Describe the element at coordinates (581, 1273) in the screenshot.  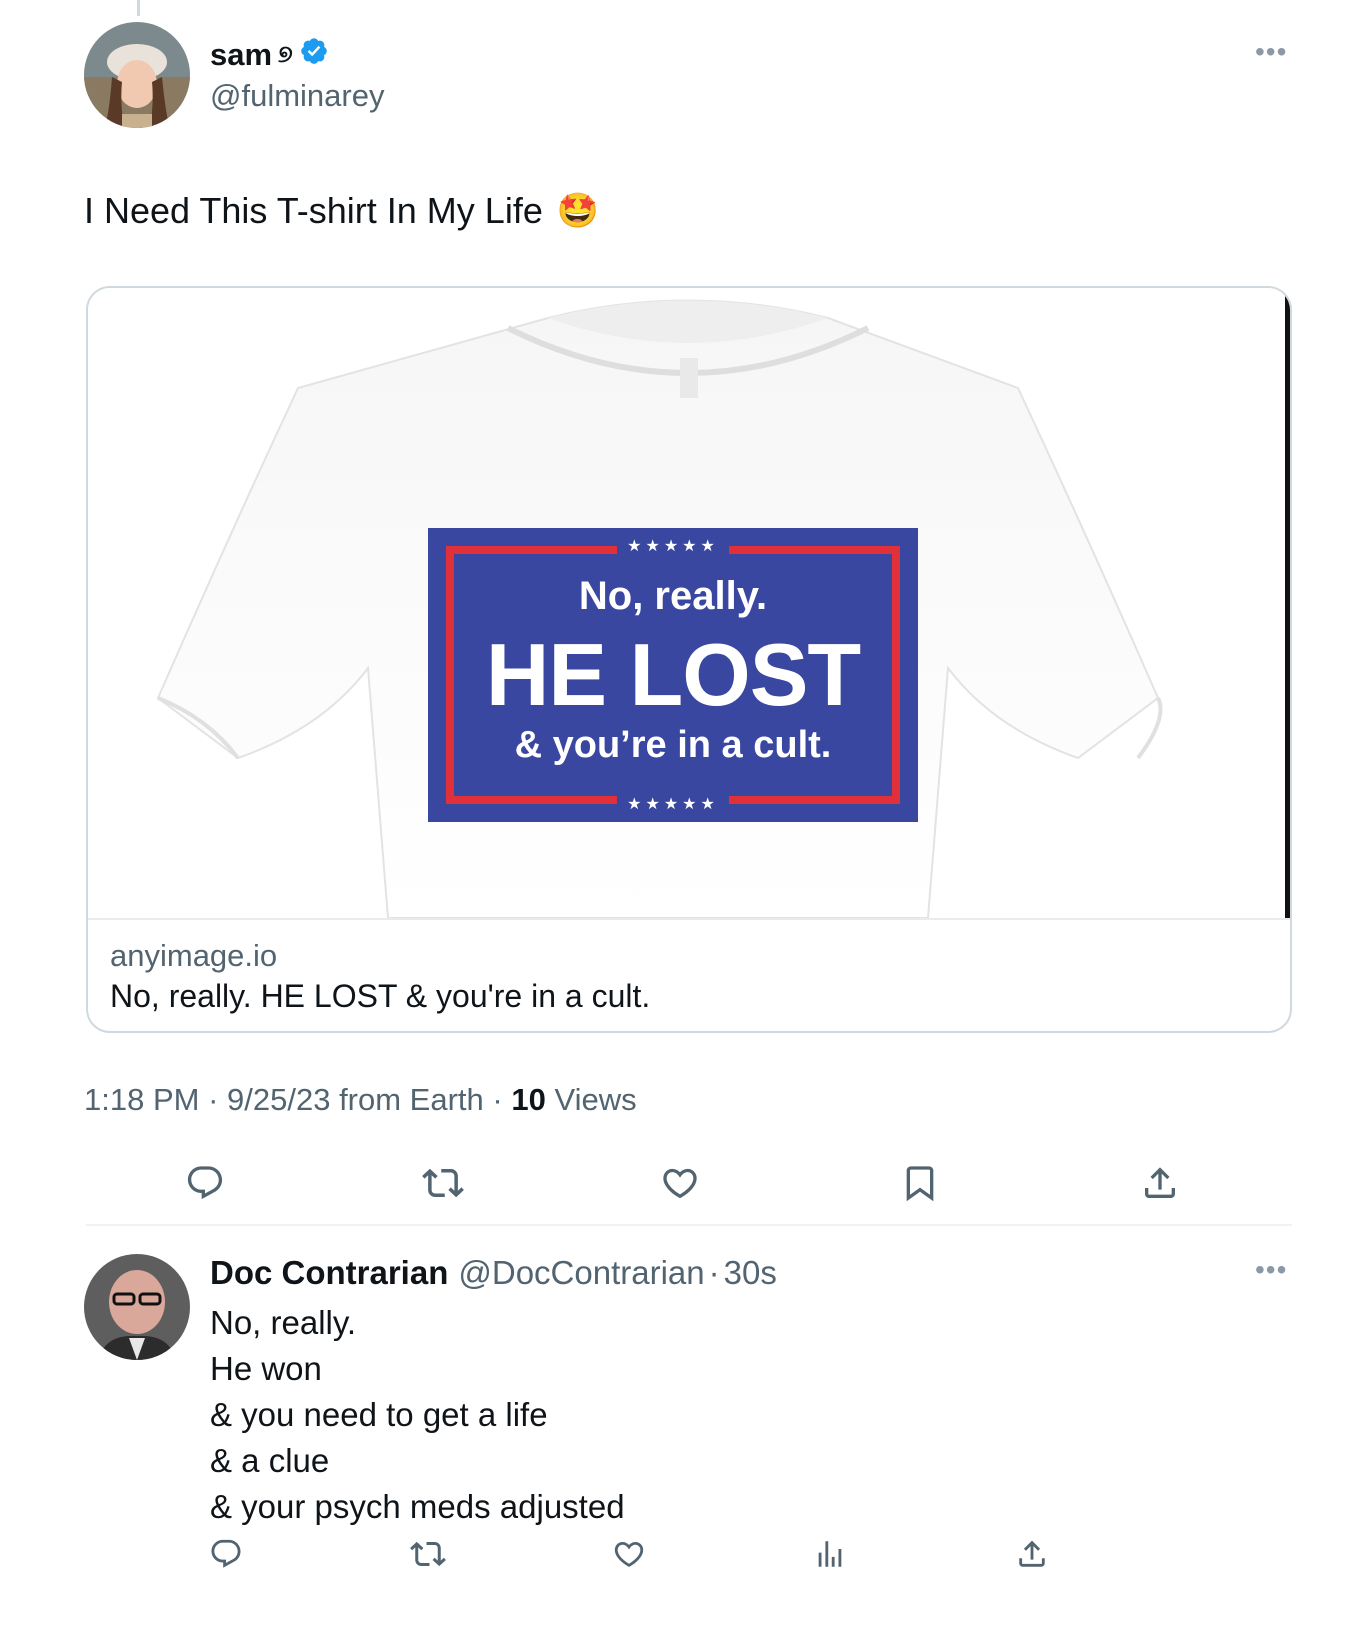
I see `reply-author-handle: @DocContrarian` at that location.